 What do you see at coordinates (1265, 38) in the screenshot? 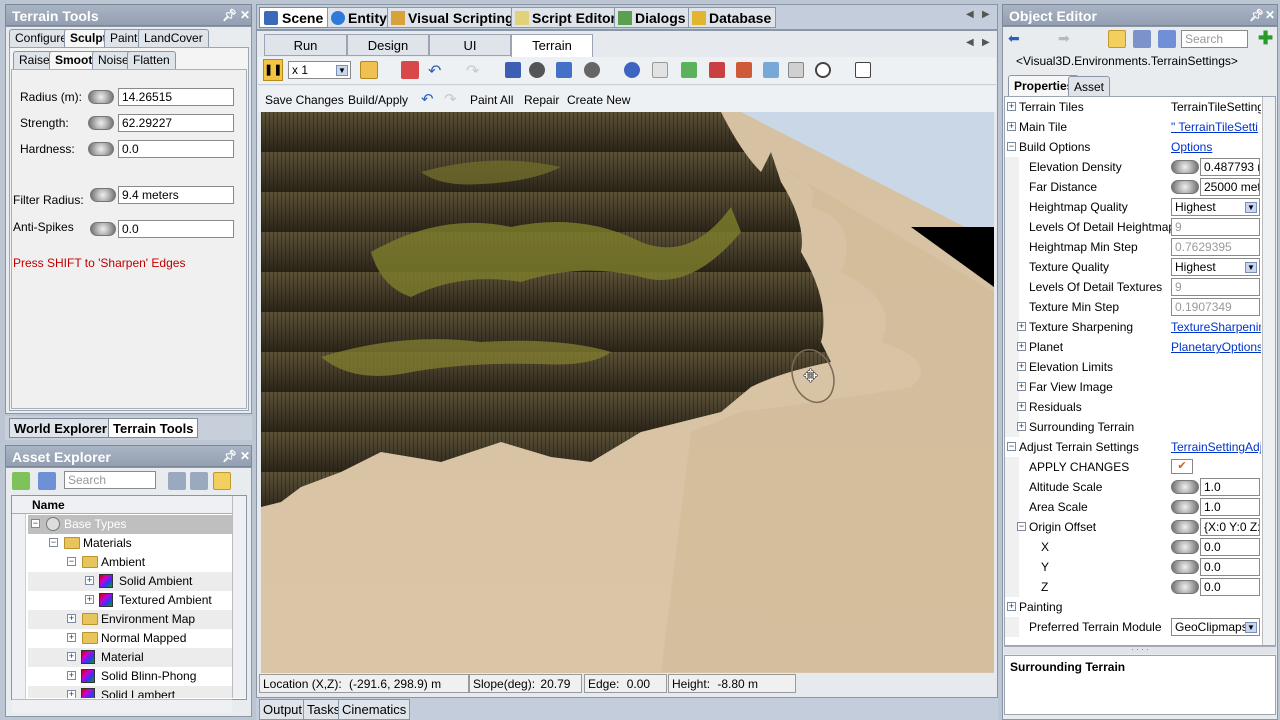
I see `add-icon: ✚` at bounding box center [1265, 38].